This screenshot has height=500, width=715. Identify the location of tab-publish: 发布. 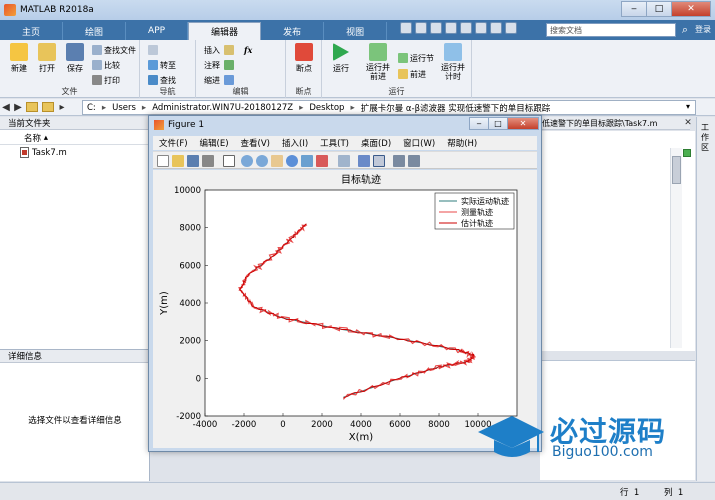
(293, 31).